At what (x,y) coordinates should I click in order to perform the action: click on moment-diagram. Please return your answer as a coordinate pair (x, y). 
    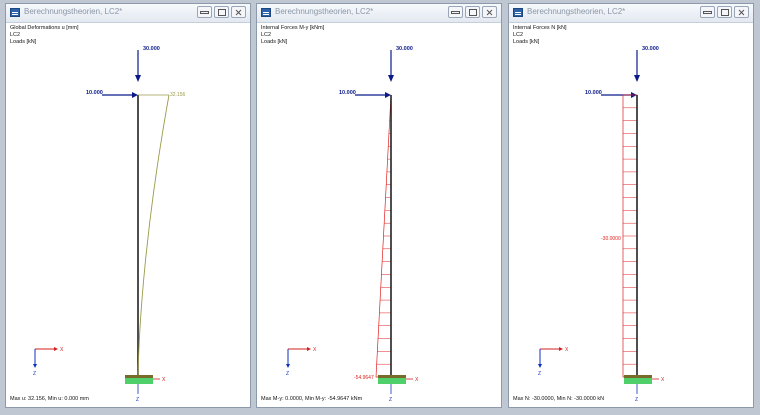
    Looking at the image, I should click on (383, 236).